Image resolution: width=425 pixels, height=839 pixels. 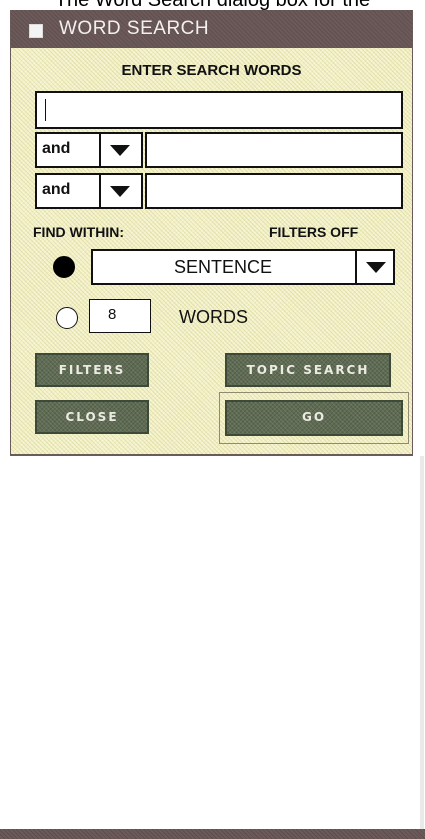 What do you see at coordinates (36, 31) in the screenshot?
I see `close-box-icon` at bounding box center [36, 31].